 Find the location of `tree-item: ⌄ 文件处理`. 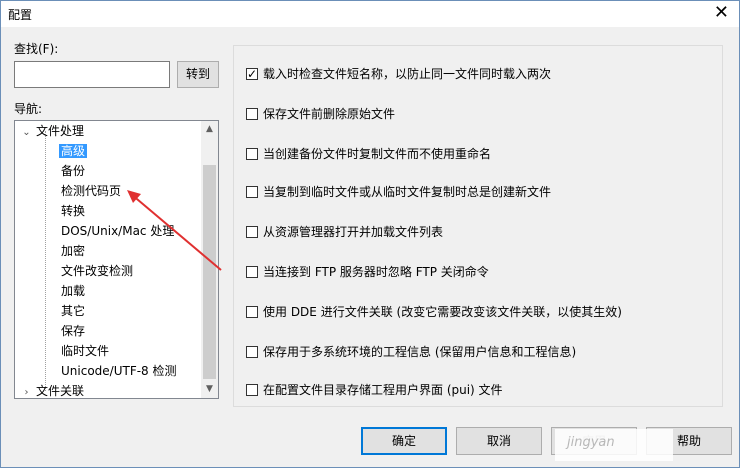

tree-item: ⌄ 文件处理 is located at coordinates (53, 131).